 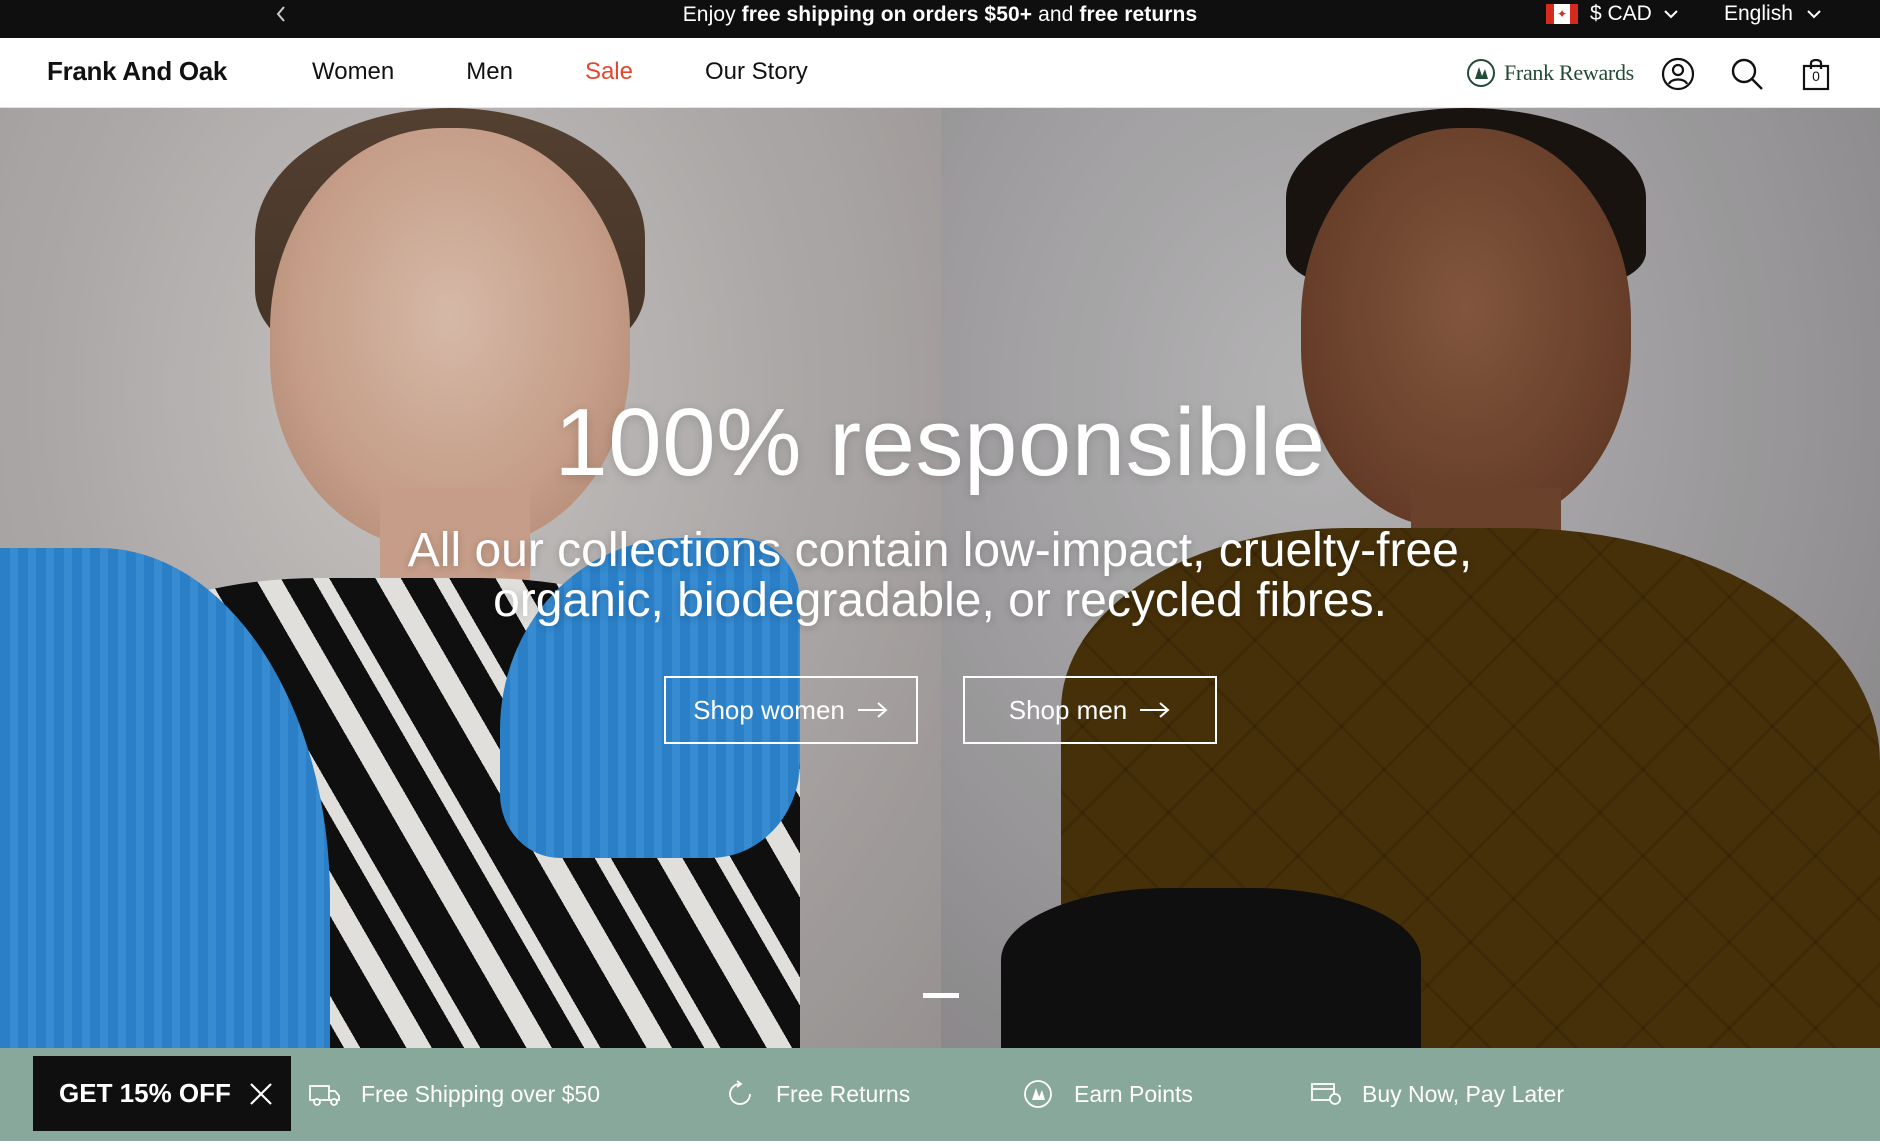 I want to click on rewards-label: Frank Rewards, so click(x=1569, y=72).